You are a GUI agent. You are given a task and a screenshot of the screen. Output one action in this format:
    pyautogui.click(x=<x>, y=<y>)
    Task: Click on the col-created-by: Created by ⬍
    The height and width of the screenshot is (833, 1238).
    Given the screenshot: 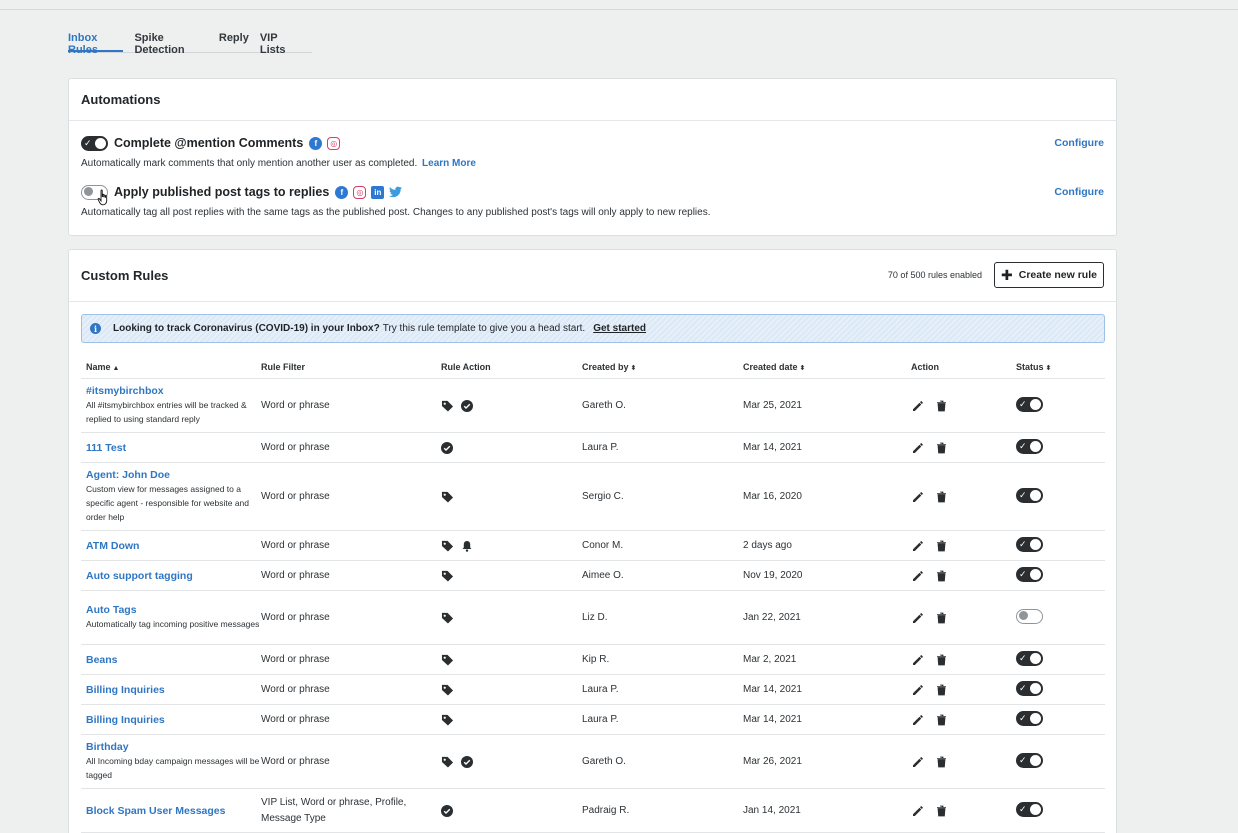 What is the action you would take?
    pyautogui.click(x=662, y=367)
    